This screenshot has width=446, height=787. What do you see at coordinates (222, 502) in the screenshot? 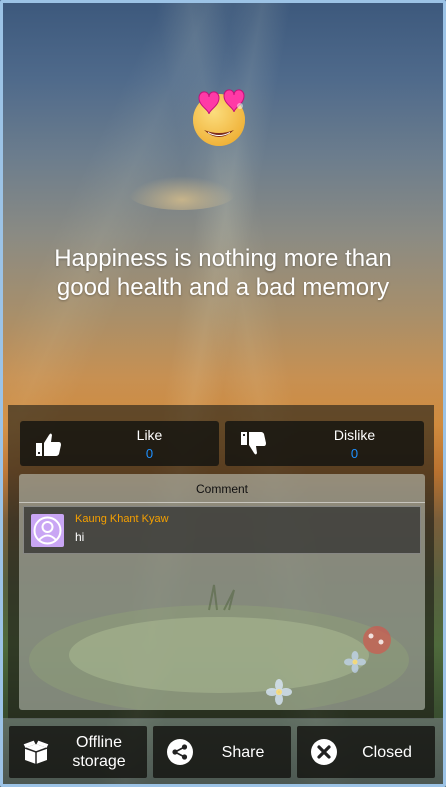
I see `divider` at bounding box center [222, 502].